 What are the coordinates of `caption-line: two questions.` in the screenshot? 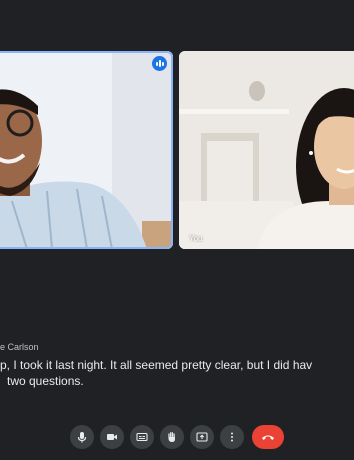 It's located at (45, 381).